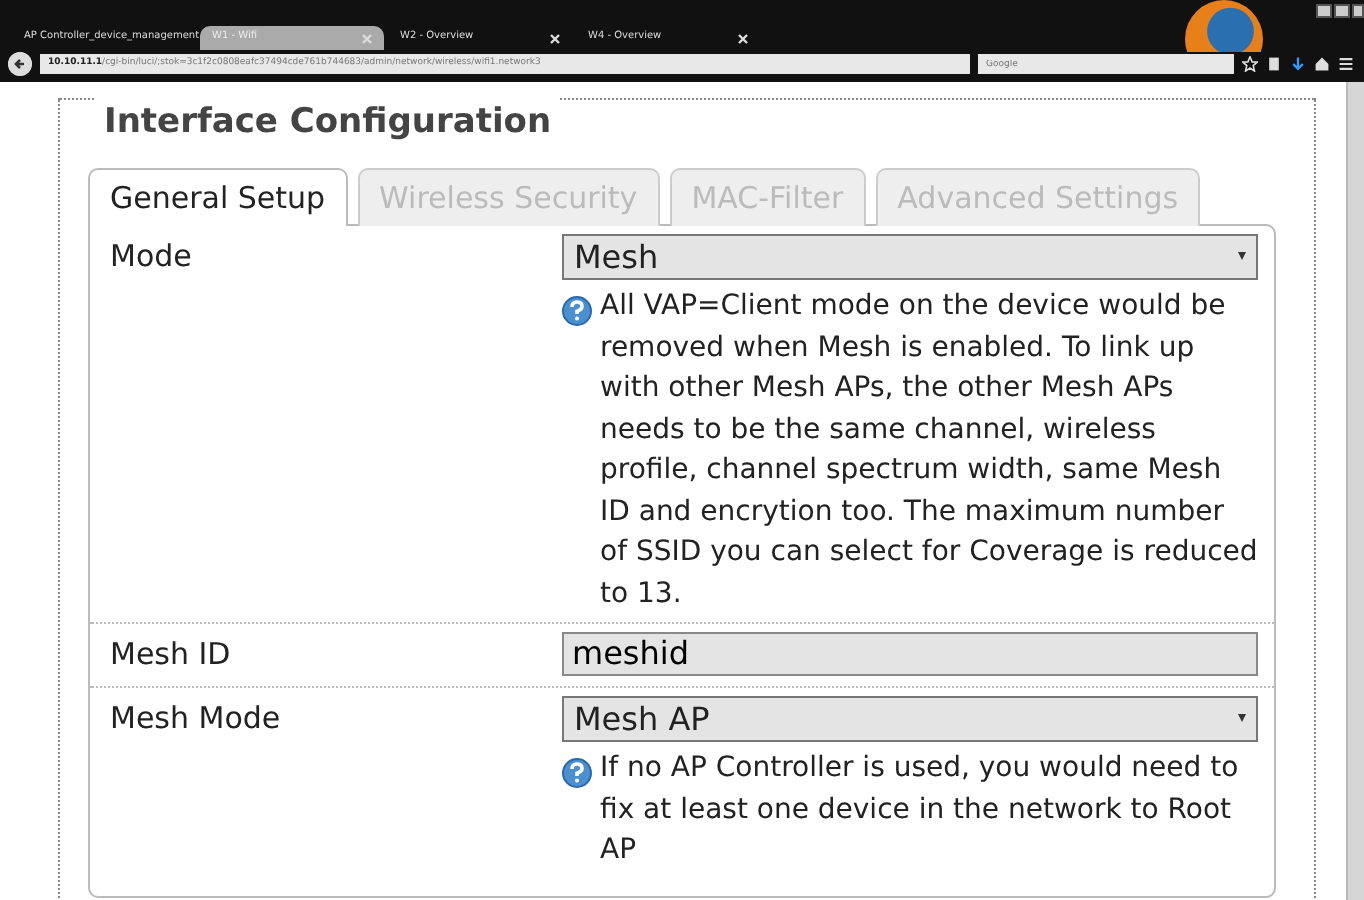 The height and width of the screenshot is (900, 1364). What do you see at coordinates (171, 655) in the screenshot?
I see `field-label: Mesh ID` at bounding box center [171, 655].